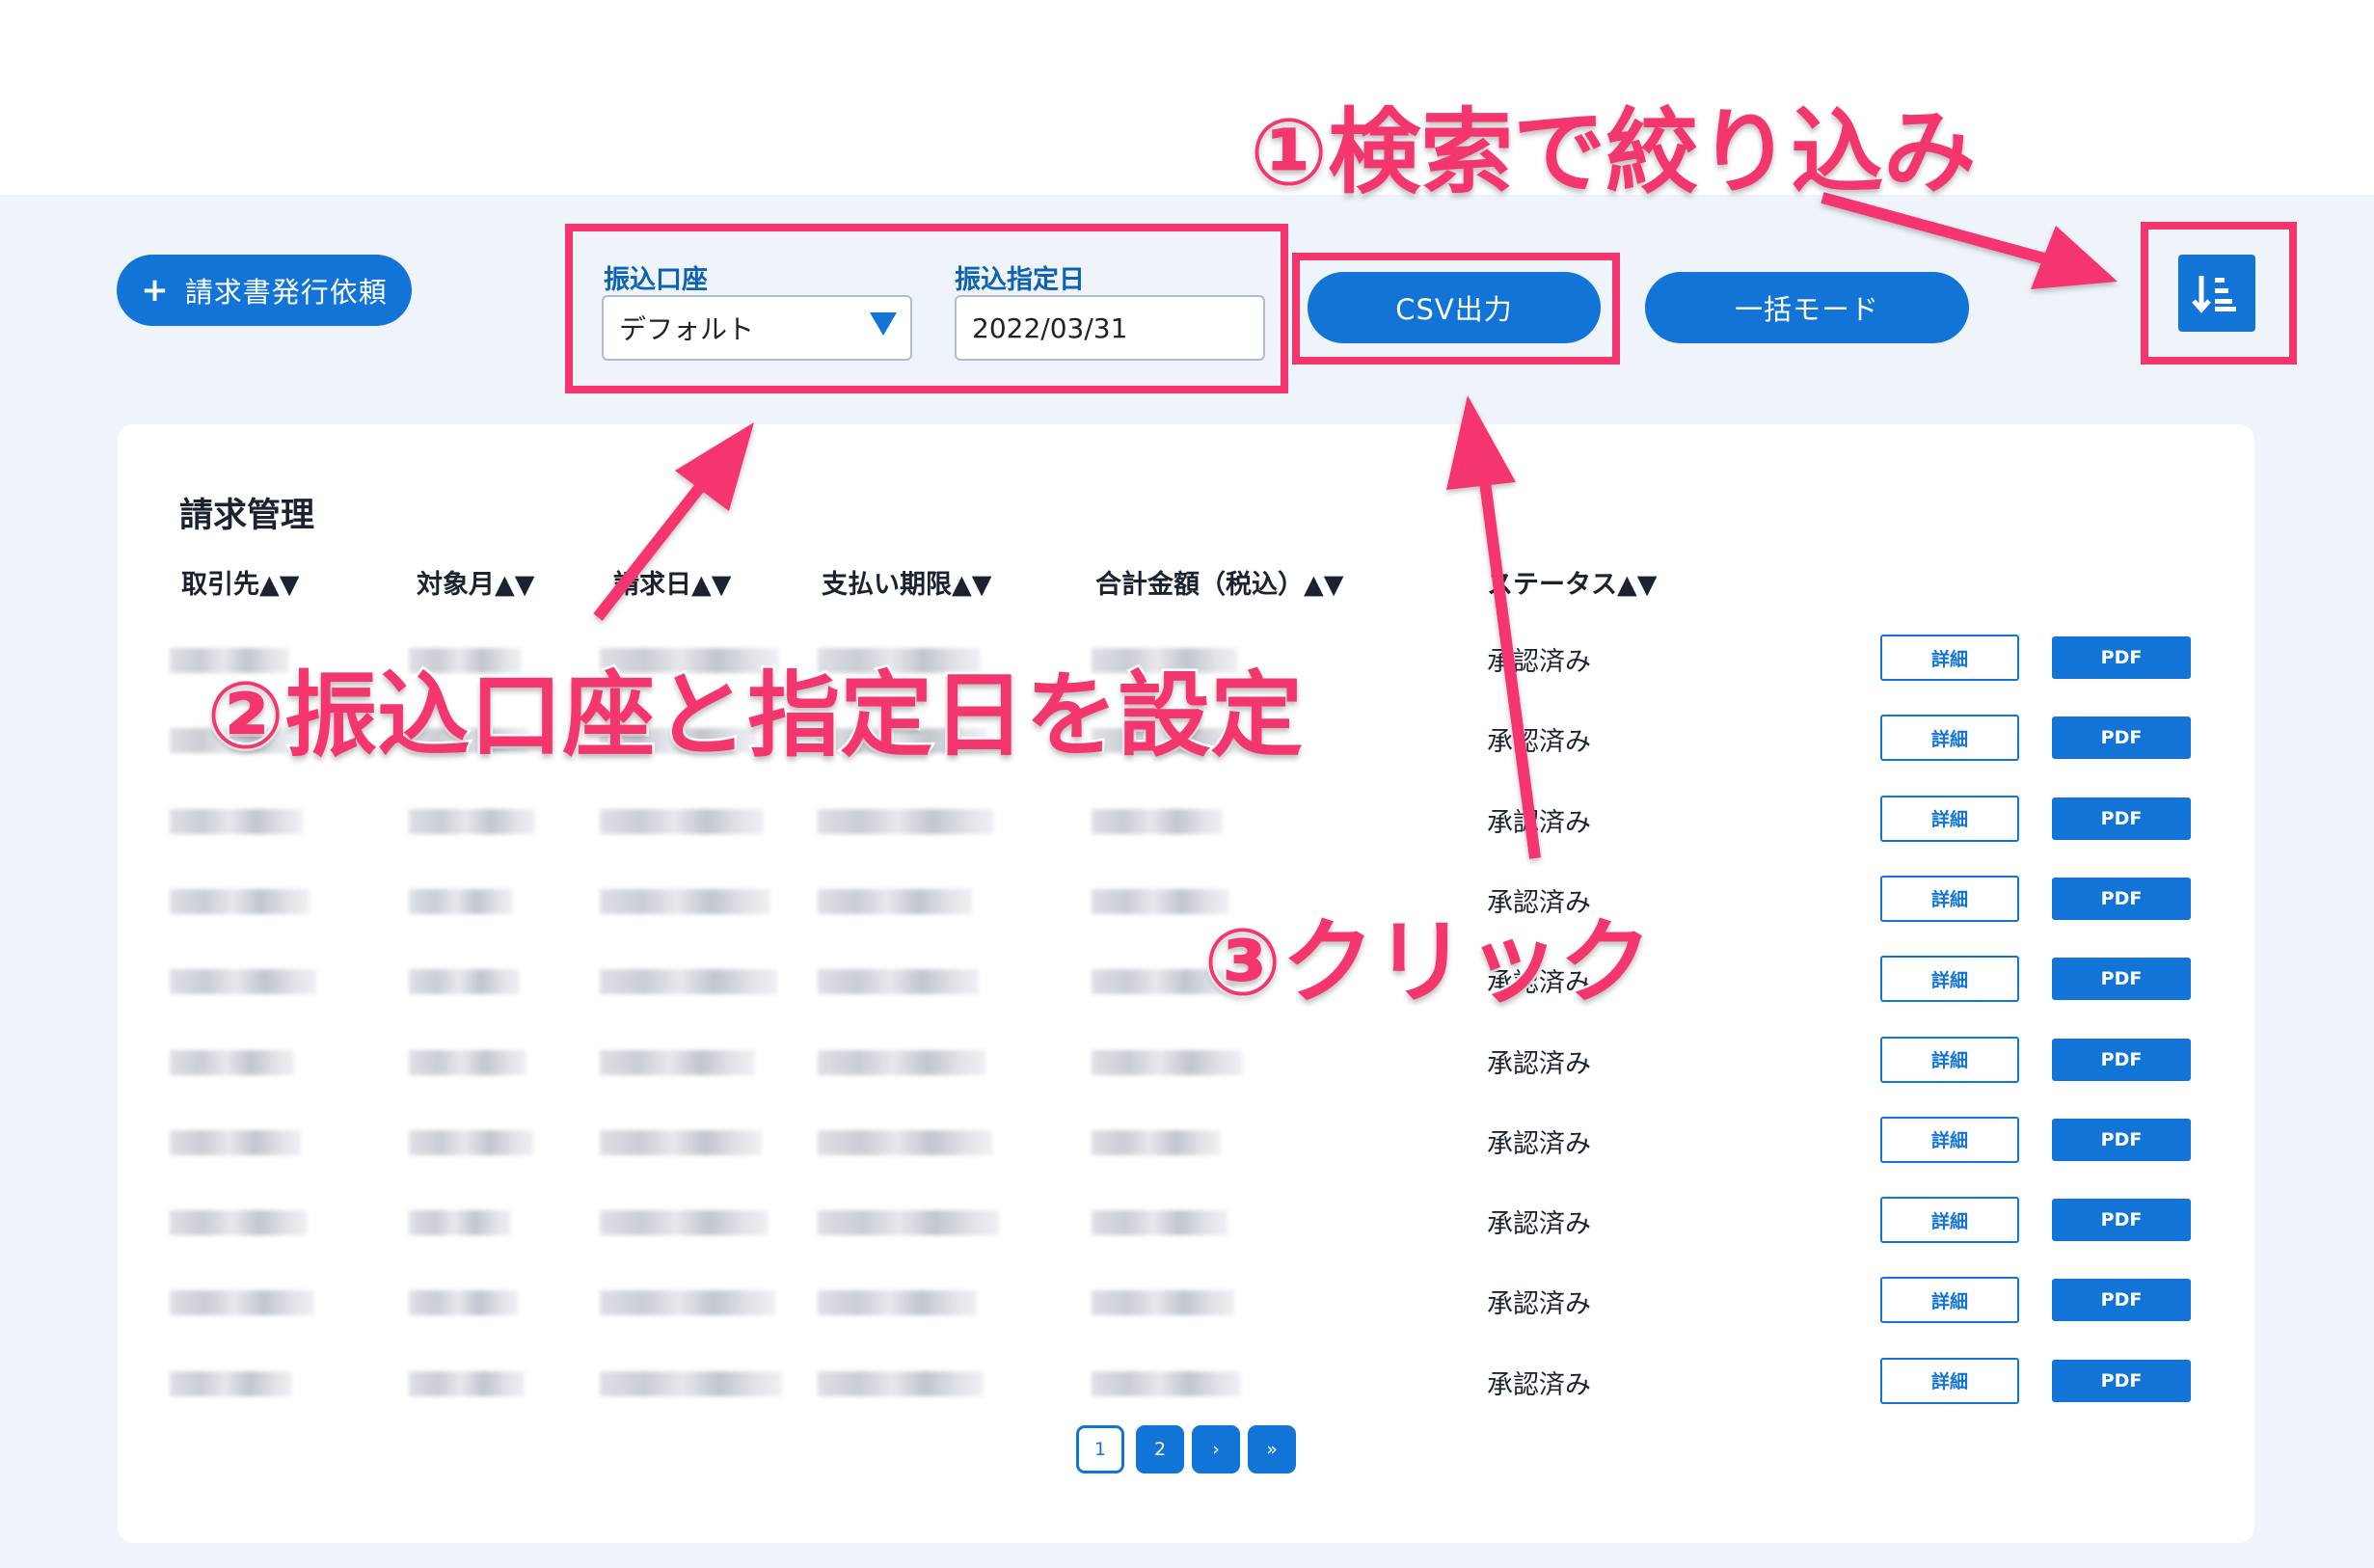 Image resolution: width=2374 pixels, height=1568 pixels. Describe the element at coordinates (1456, 309) in the screenshot. I see `highlight-csv-button` at that location.